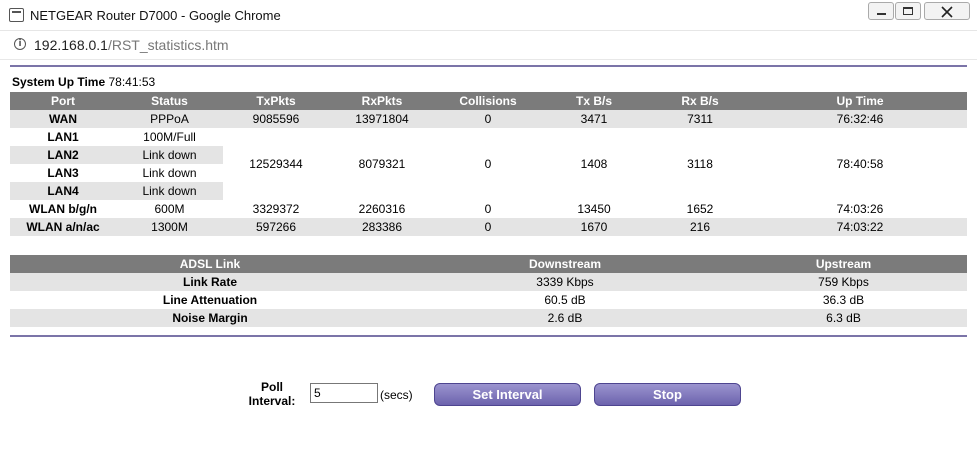  What do you see at coordinates (382, 119) in the screenshot?
I see `rx-packets: 13971804` at bounding box center [382, 119].